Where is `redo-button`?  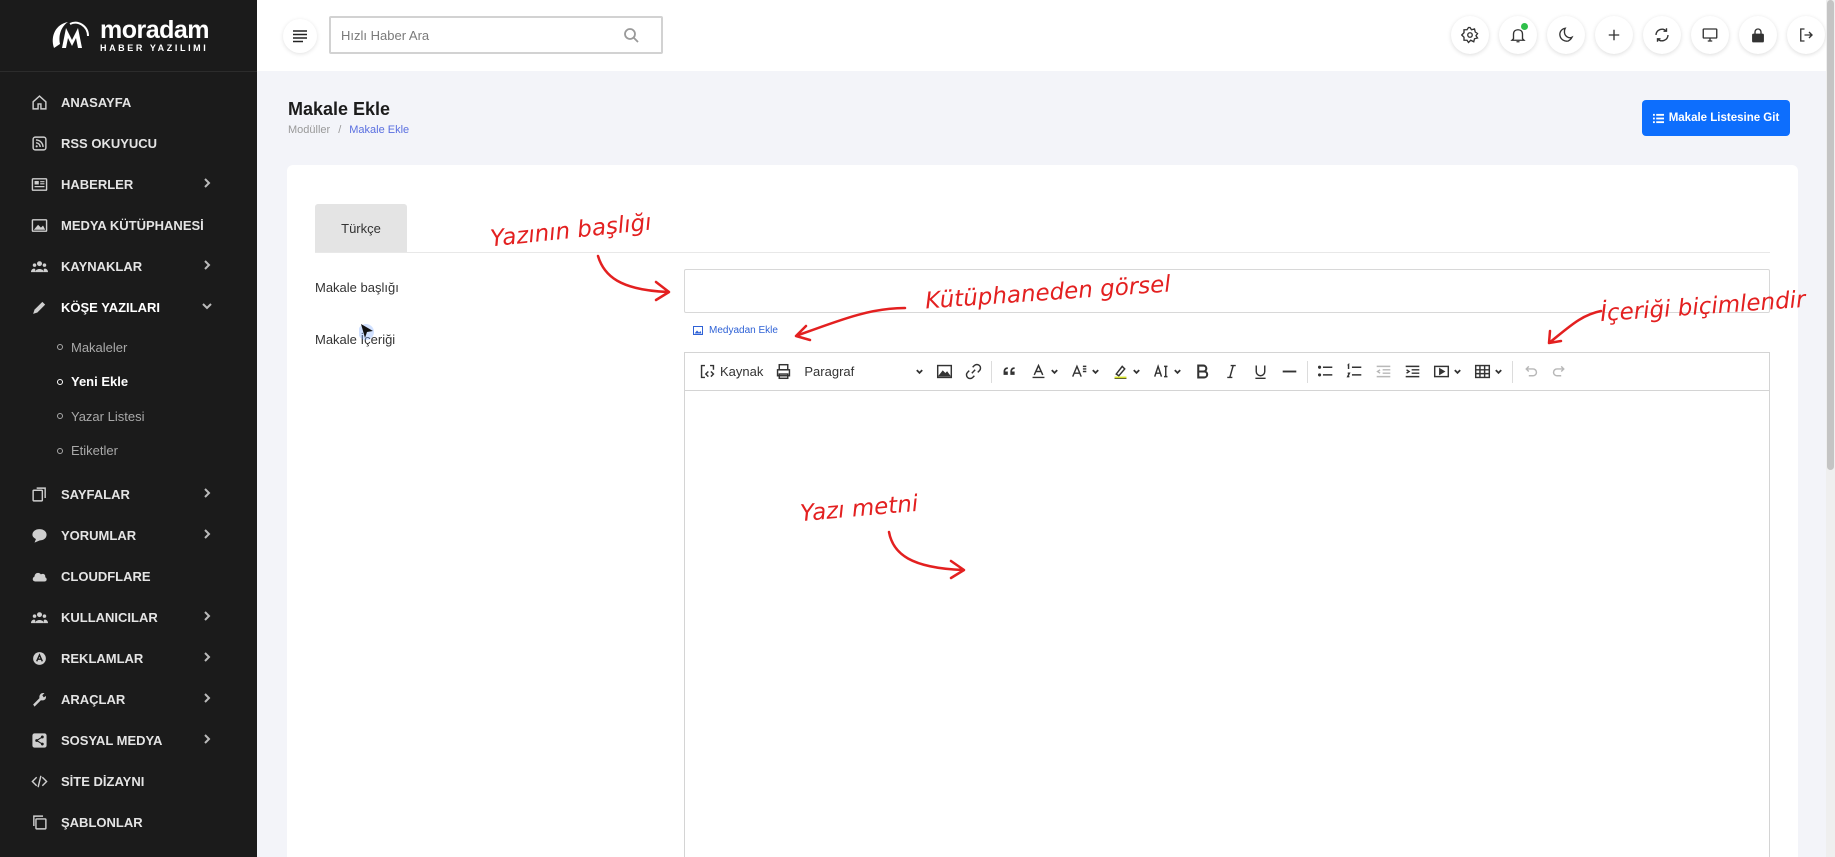
redo-button is located at coordinates (1559, 372).